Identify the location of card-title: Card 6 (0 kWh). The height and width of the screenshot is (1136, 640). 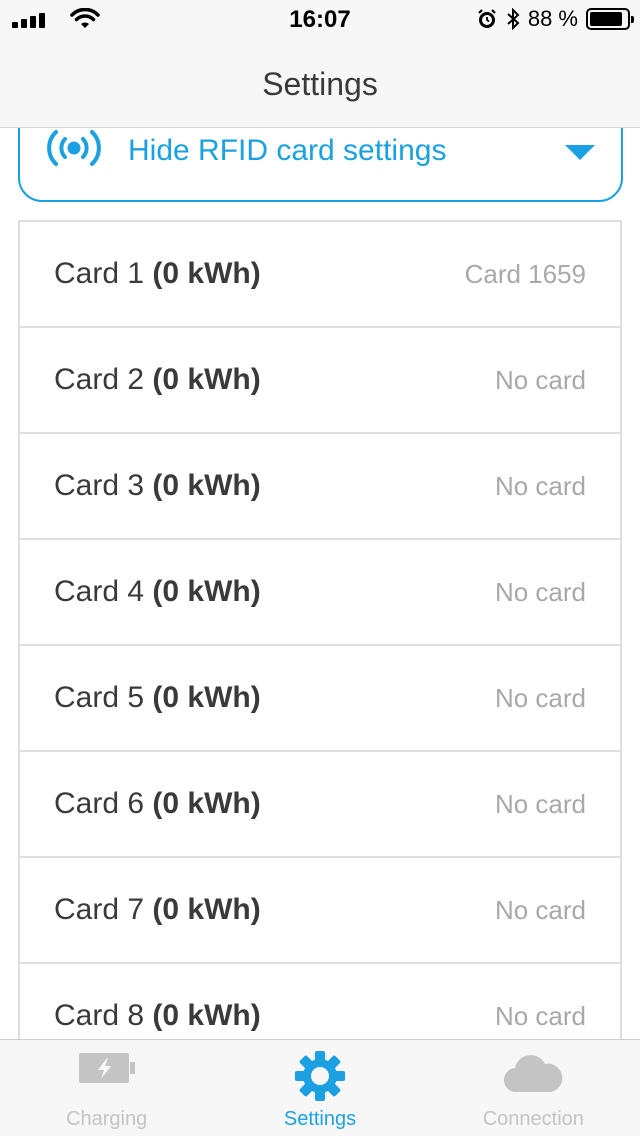
(274, 804).